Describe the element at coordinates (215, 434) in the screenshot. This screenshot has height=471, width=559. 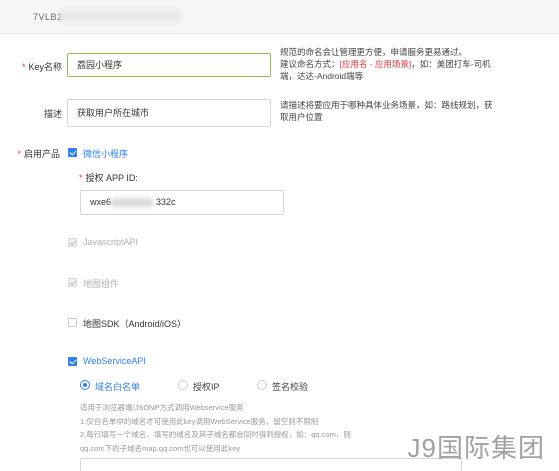
I see `webservice-desc-line3: 2.每行填写一个域名，填写的域名及其子域名都会同时得到授权，如：qq.com，则` at that location.